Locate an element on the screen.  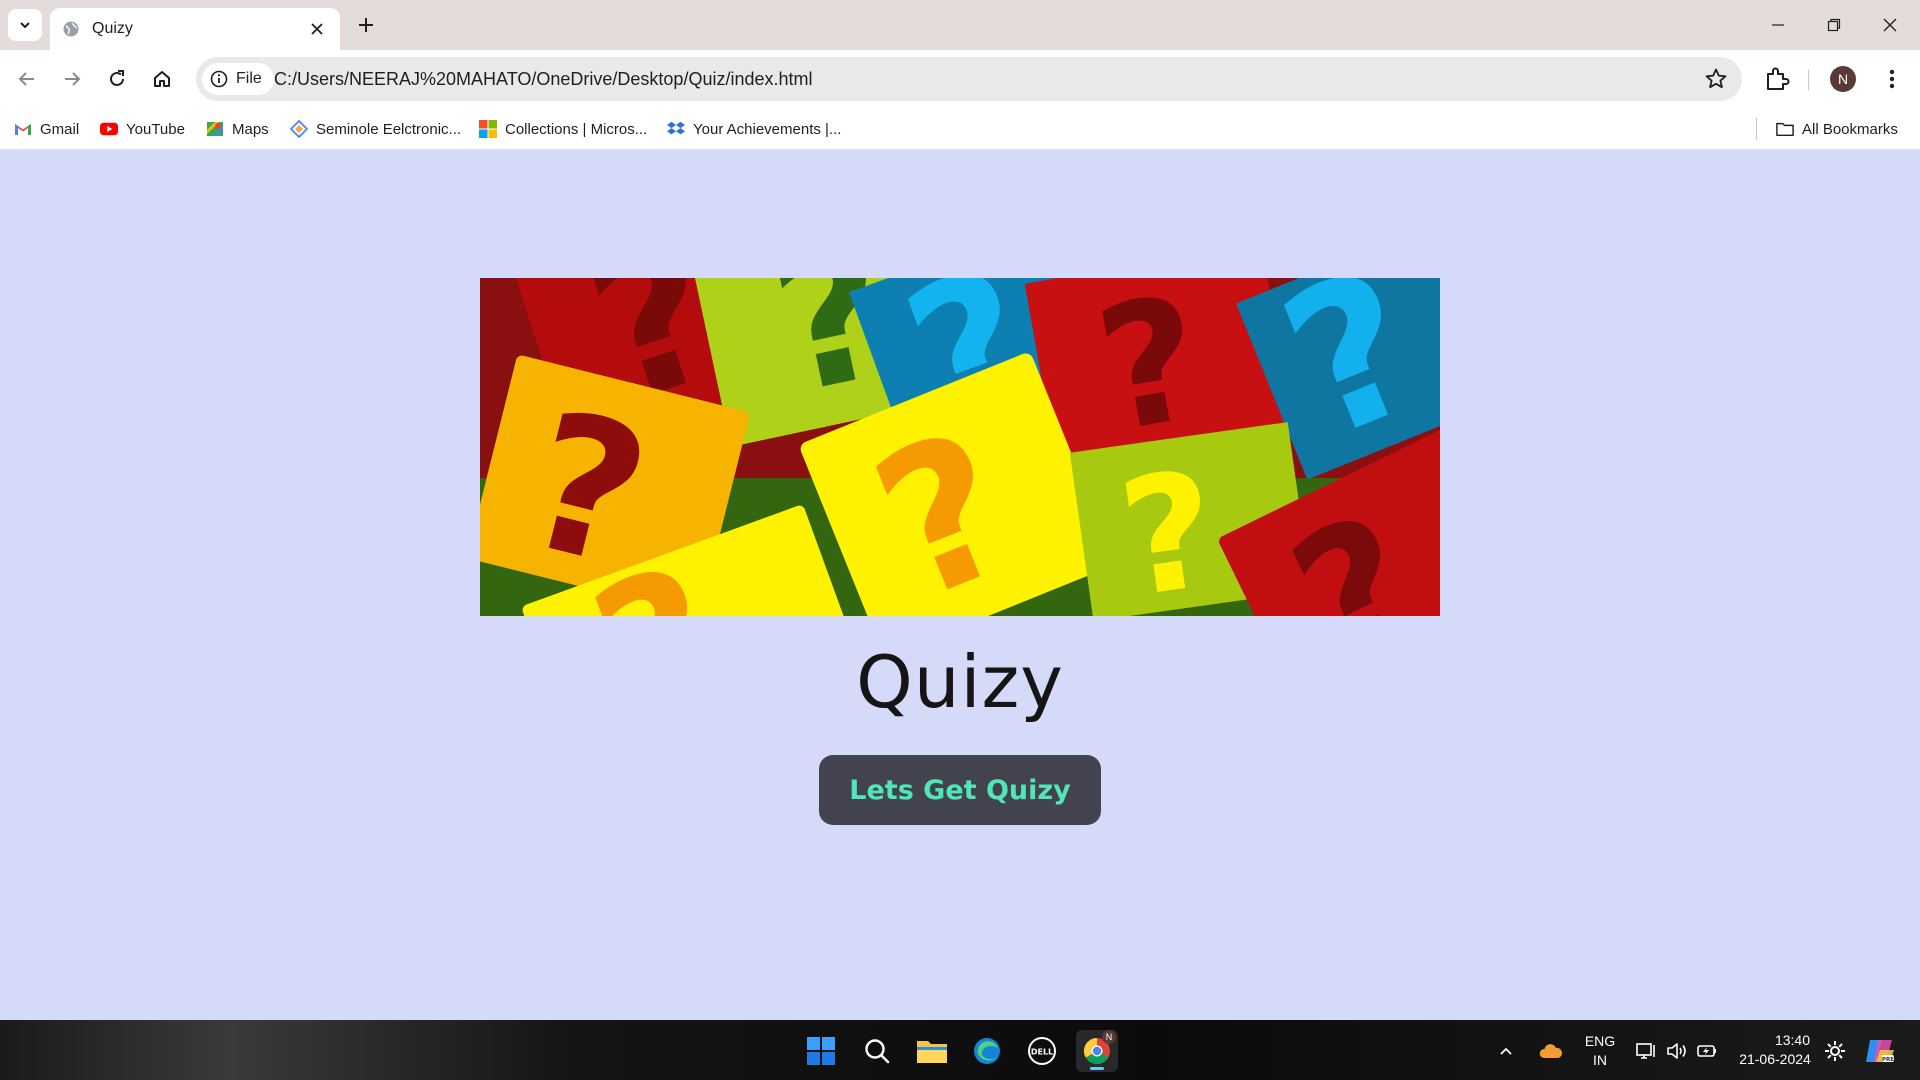
arrow-left-icon is located at coordinates (26, 79).